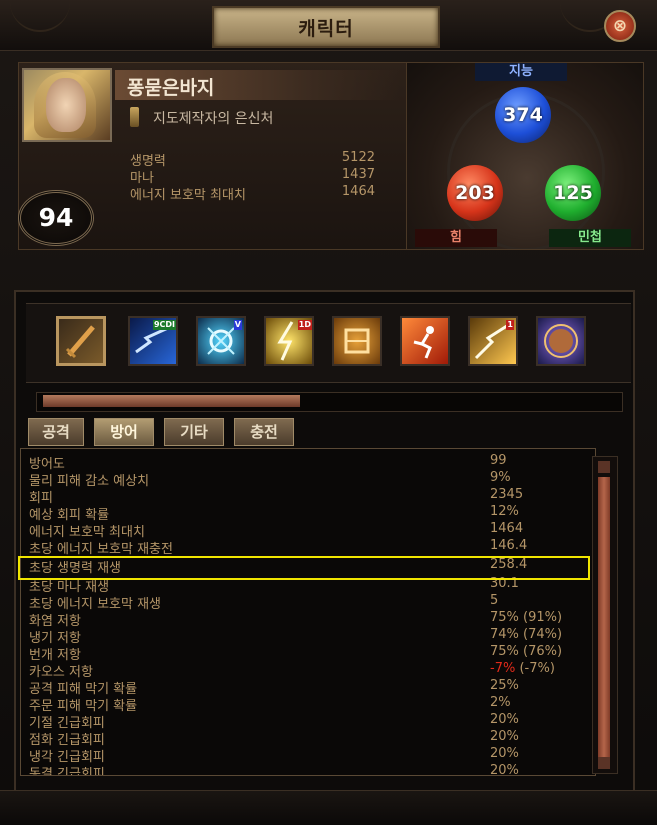  What do you see at coordinates (307, 619) in the screenshot?
I see `list-item: 화염 저항 75% (91%)` at bounding box center [307, 619].